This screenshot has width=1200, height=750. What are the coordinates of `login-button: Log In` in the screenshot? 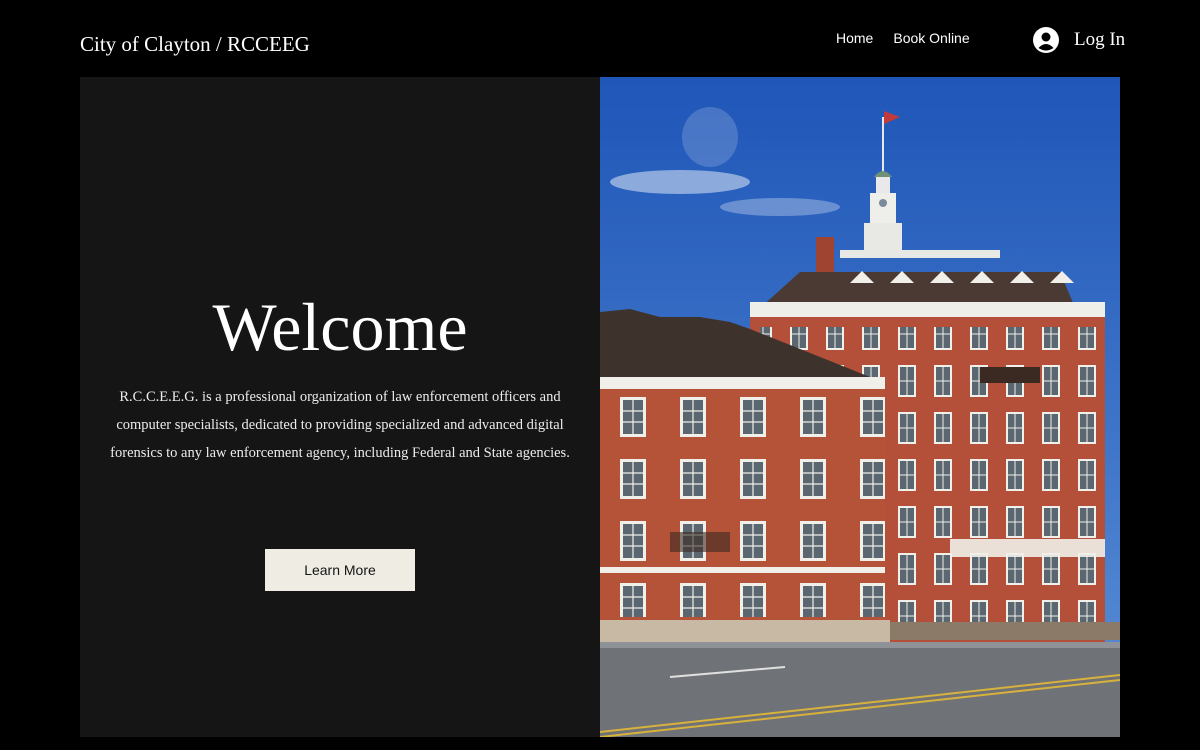 It's located at (1078, 40).